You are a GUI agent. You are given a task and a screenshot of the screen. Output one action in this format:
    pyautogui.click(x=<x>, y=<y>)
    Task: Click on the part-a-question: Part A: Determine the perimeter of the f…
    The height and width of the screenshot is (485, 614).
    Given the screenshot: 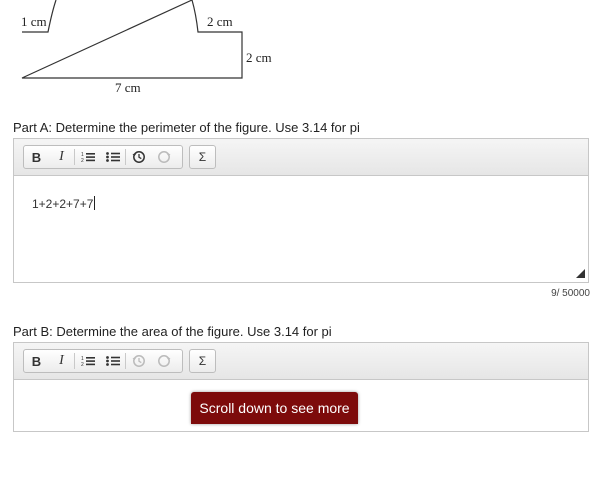 What is the action you would take?
    pyautogui.click(x=186, y=127)
    